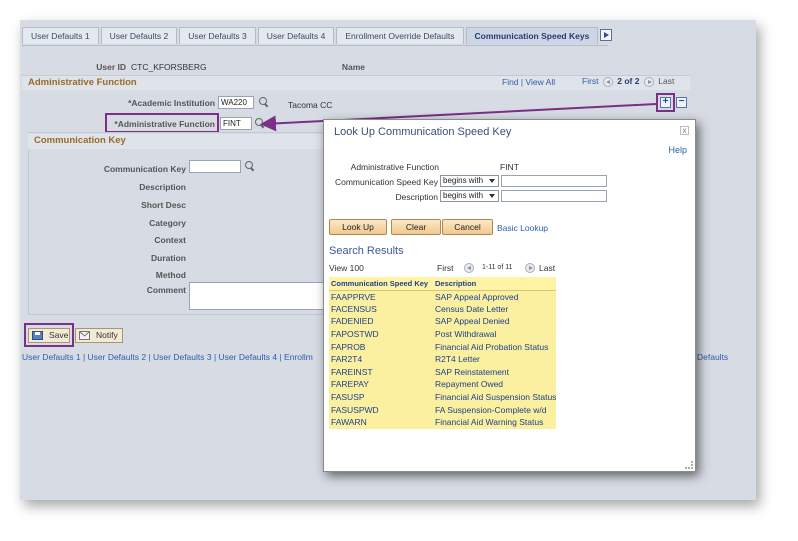  I want to click on table-row: FAAPPRVE SAP Appeal Approved, so click(442, 296).